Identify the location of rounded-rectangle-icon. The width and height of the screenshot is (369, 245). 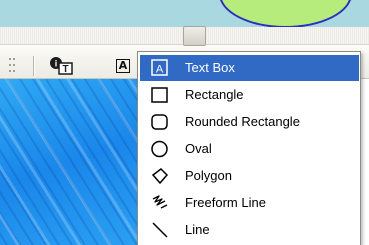
(159, 122).